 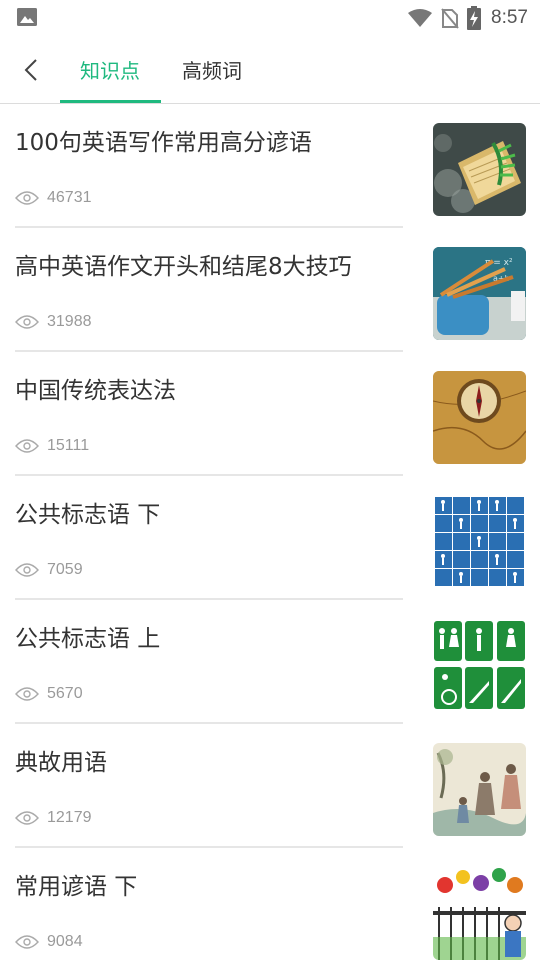 I want to click on chevron-left-icon, so click(x=30, y=70).